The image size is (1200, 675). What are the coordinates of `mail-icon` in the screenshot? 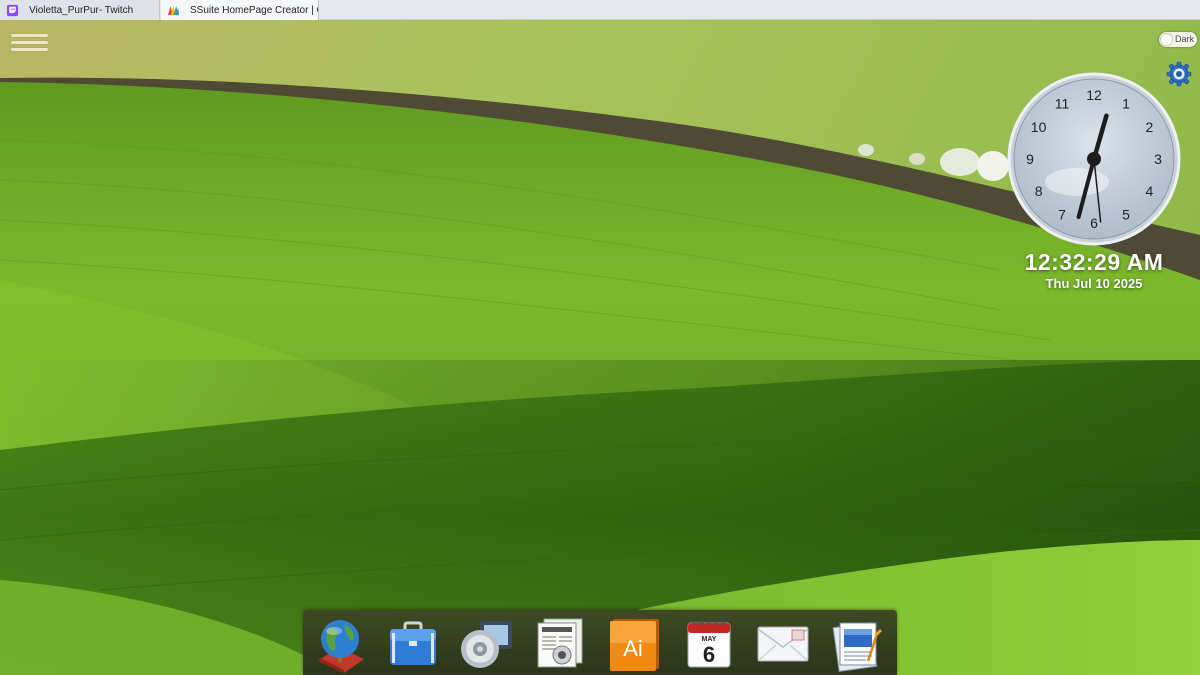 It's located at (783, 644).